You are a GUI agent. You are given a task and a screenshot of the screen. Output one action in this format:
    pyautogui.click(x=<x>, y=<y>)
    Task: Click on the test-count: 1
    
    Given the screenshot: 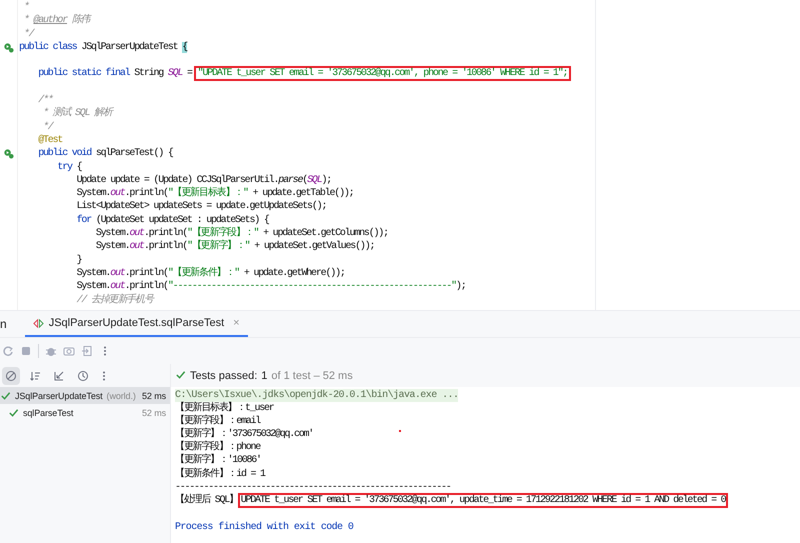 What is the action you would take?
    pyautogui.click(x=264, y=376)
    